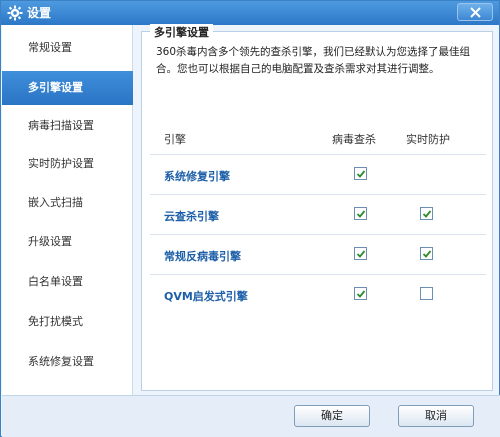 This screenshot has height=437, width=500. What do you see at coordinates (318, 139) in the screenshot?
I see `engine-table-header: 引擎 病毒查杀 实时防护` at bounding box center [318, 139].